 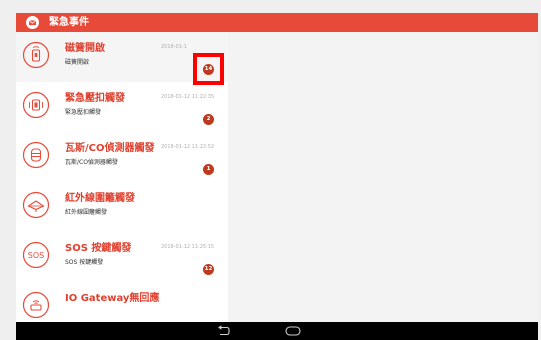 What do you see at coordinates (36, 155) in the screenshot?
I see `gas-co-detector-icon` at bounding box center [36, 155].